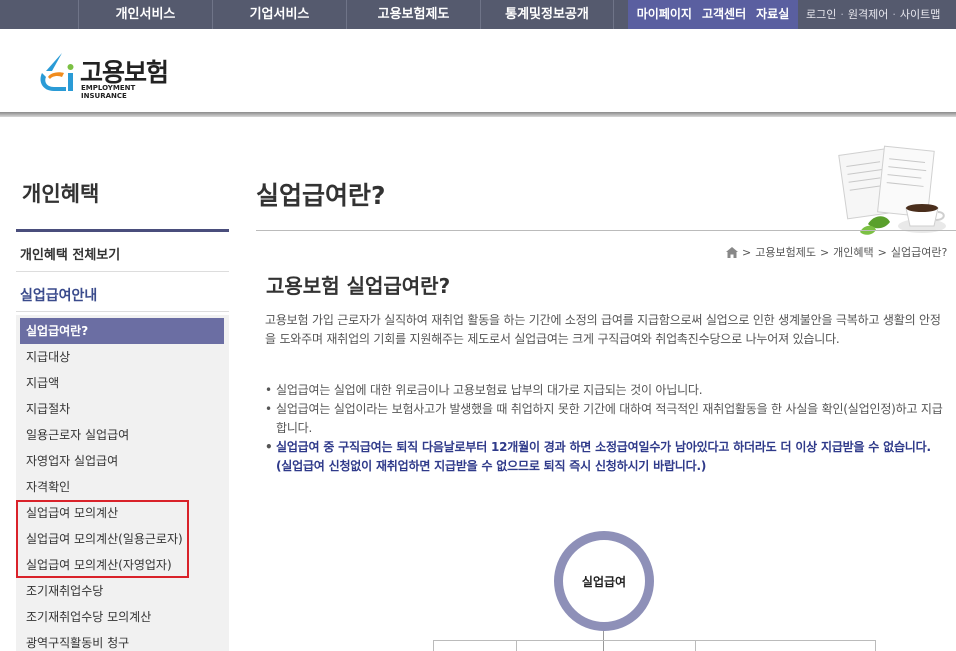  I want to click on menu-business-services: 기업서비스, so click(279, 14).